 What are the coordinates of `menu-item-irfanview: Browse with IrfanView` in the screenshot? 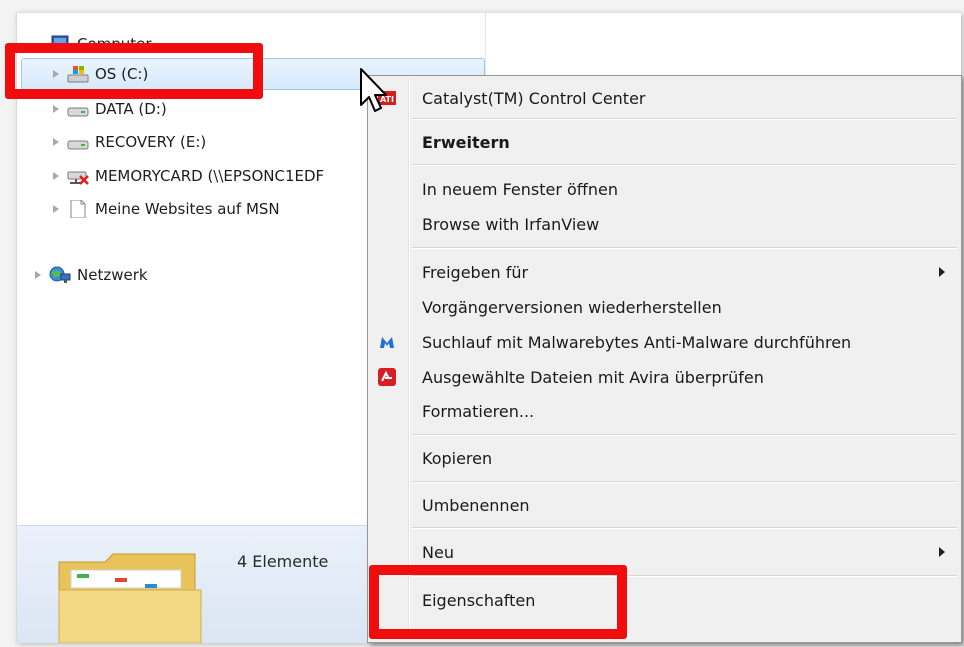 It's located at (664, 224).